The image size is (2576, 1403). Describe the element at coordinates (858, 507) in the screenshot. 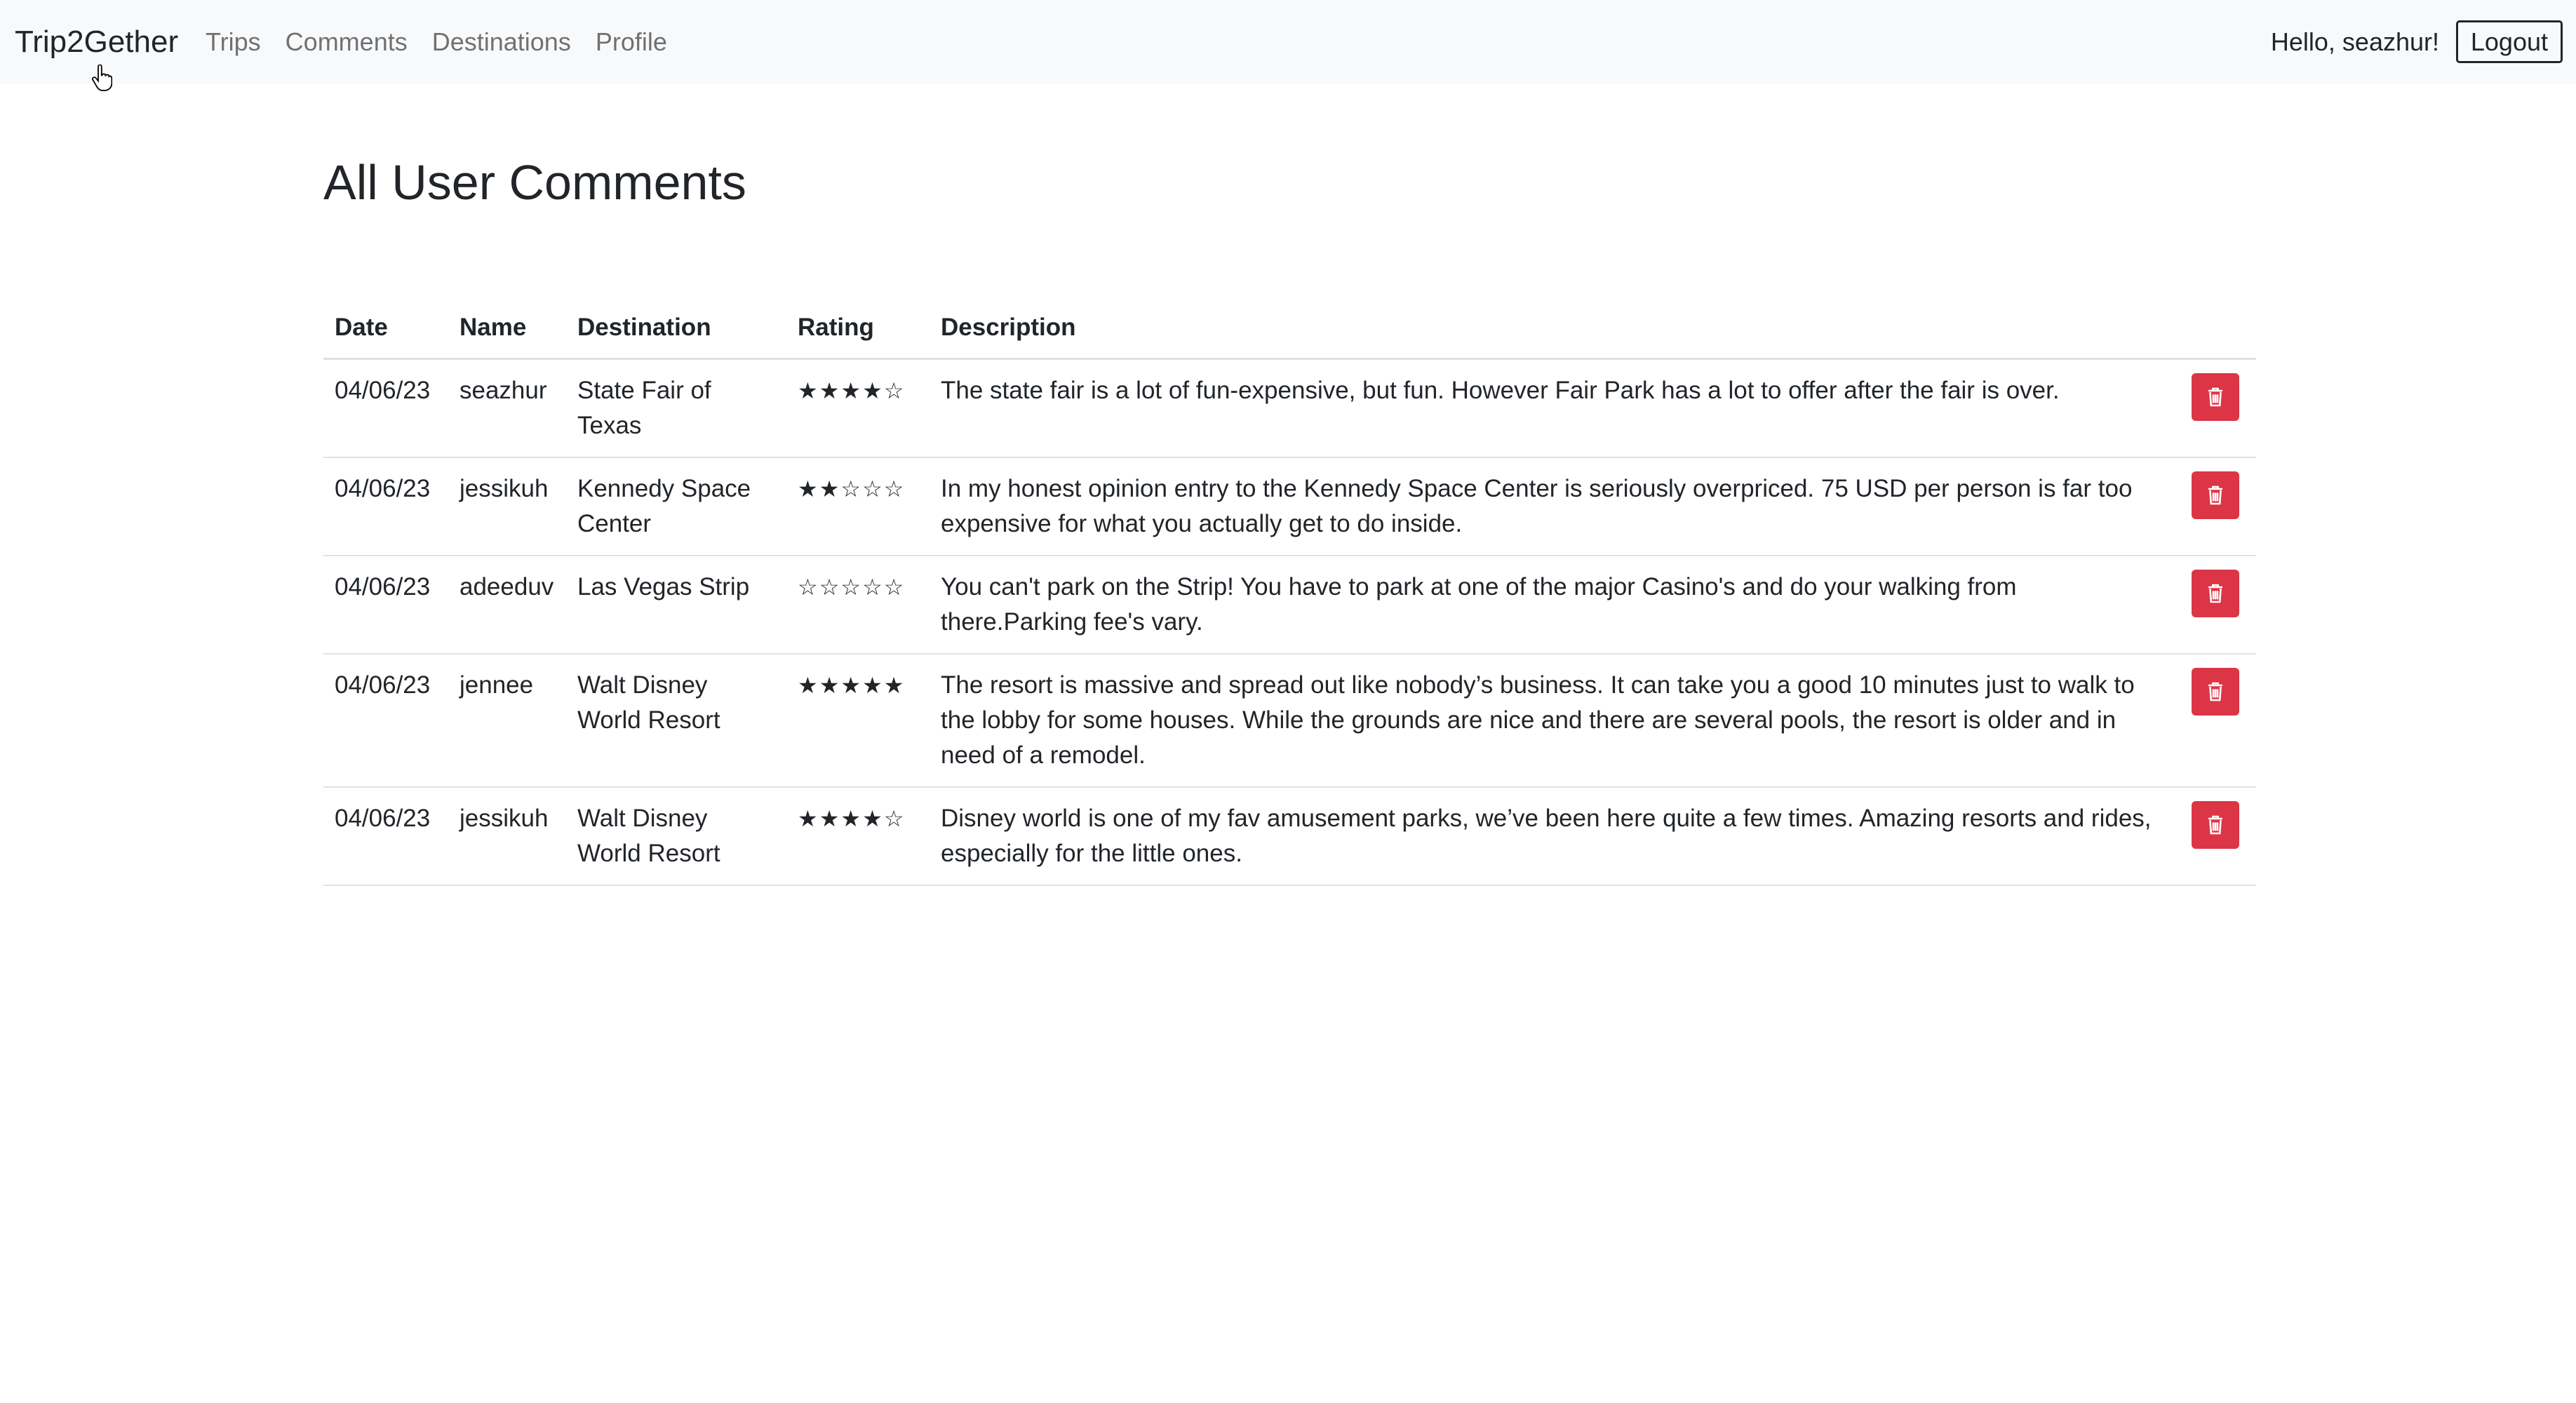

I see `cell-rating: ★★☆☆☆` at that location.